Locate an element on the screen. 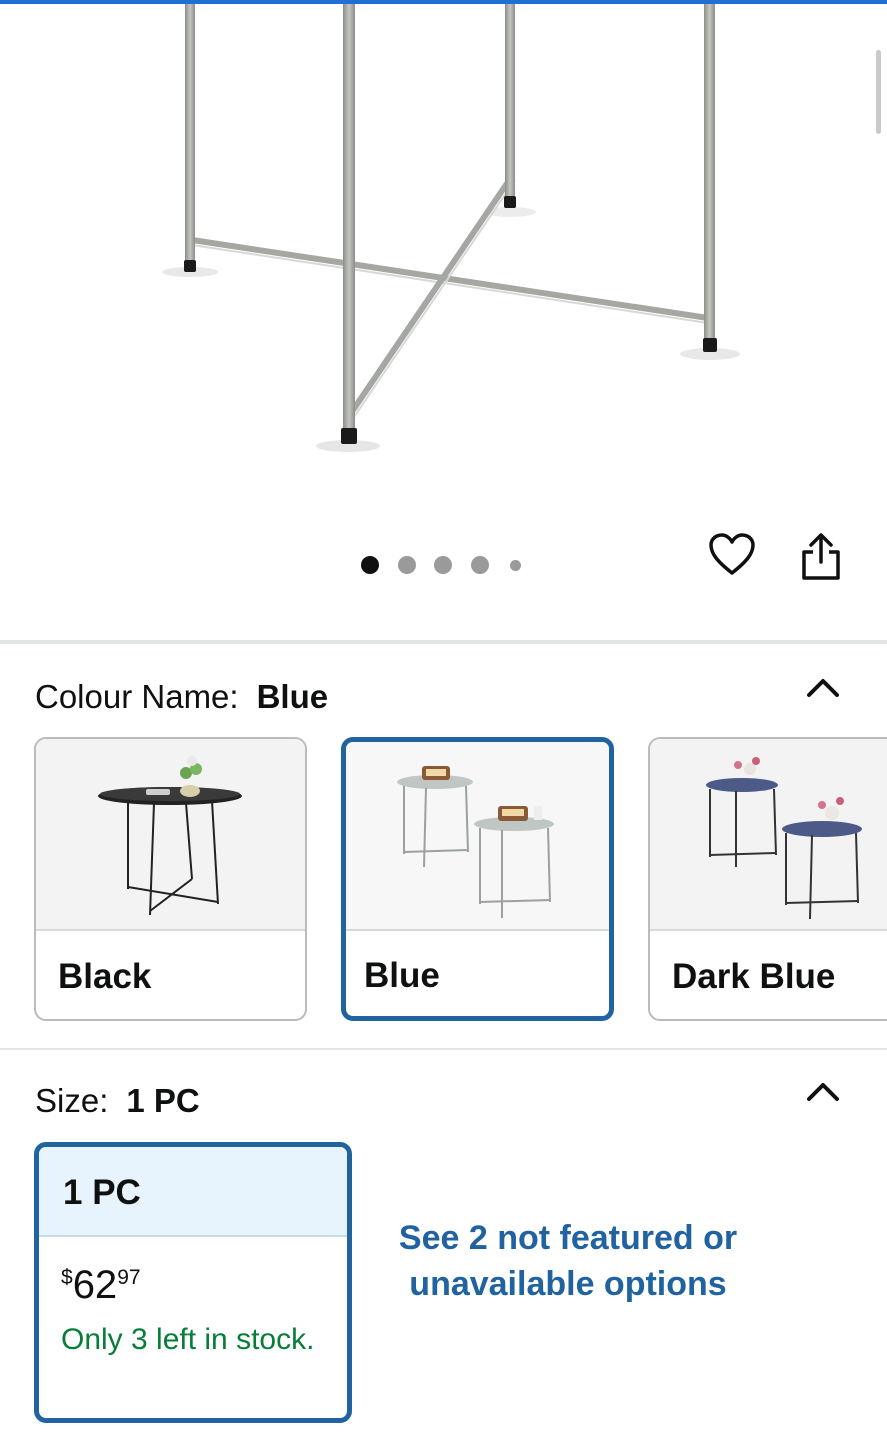 The height and width of the screenshot is (1440, 887). share-icon is located at coordinates (821, 556).